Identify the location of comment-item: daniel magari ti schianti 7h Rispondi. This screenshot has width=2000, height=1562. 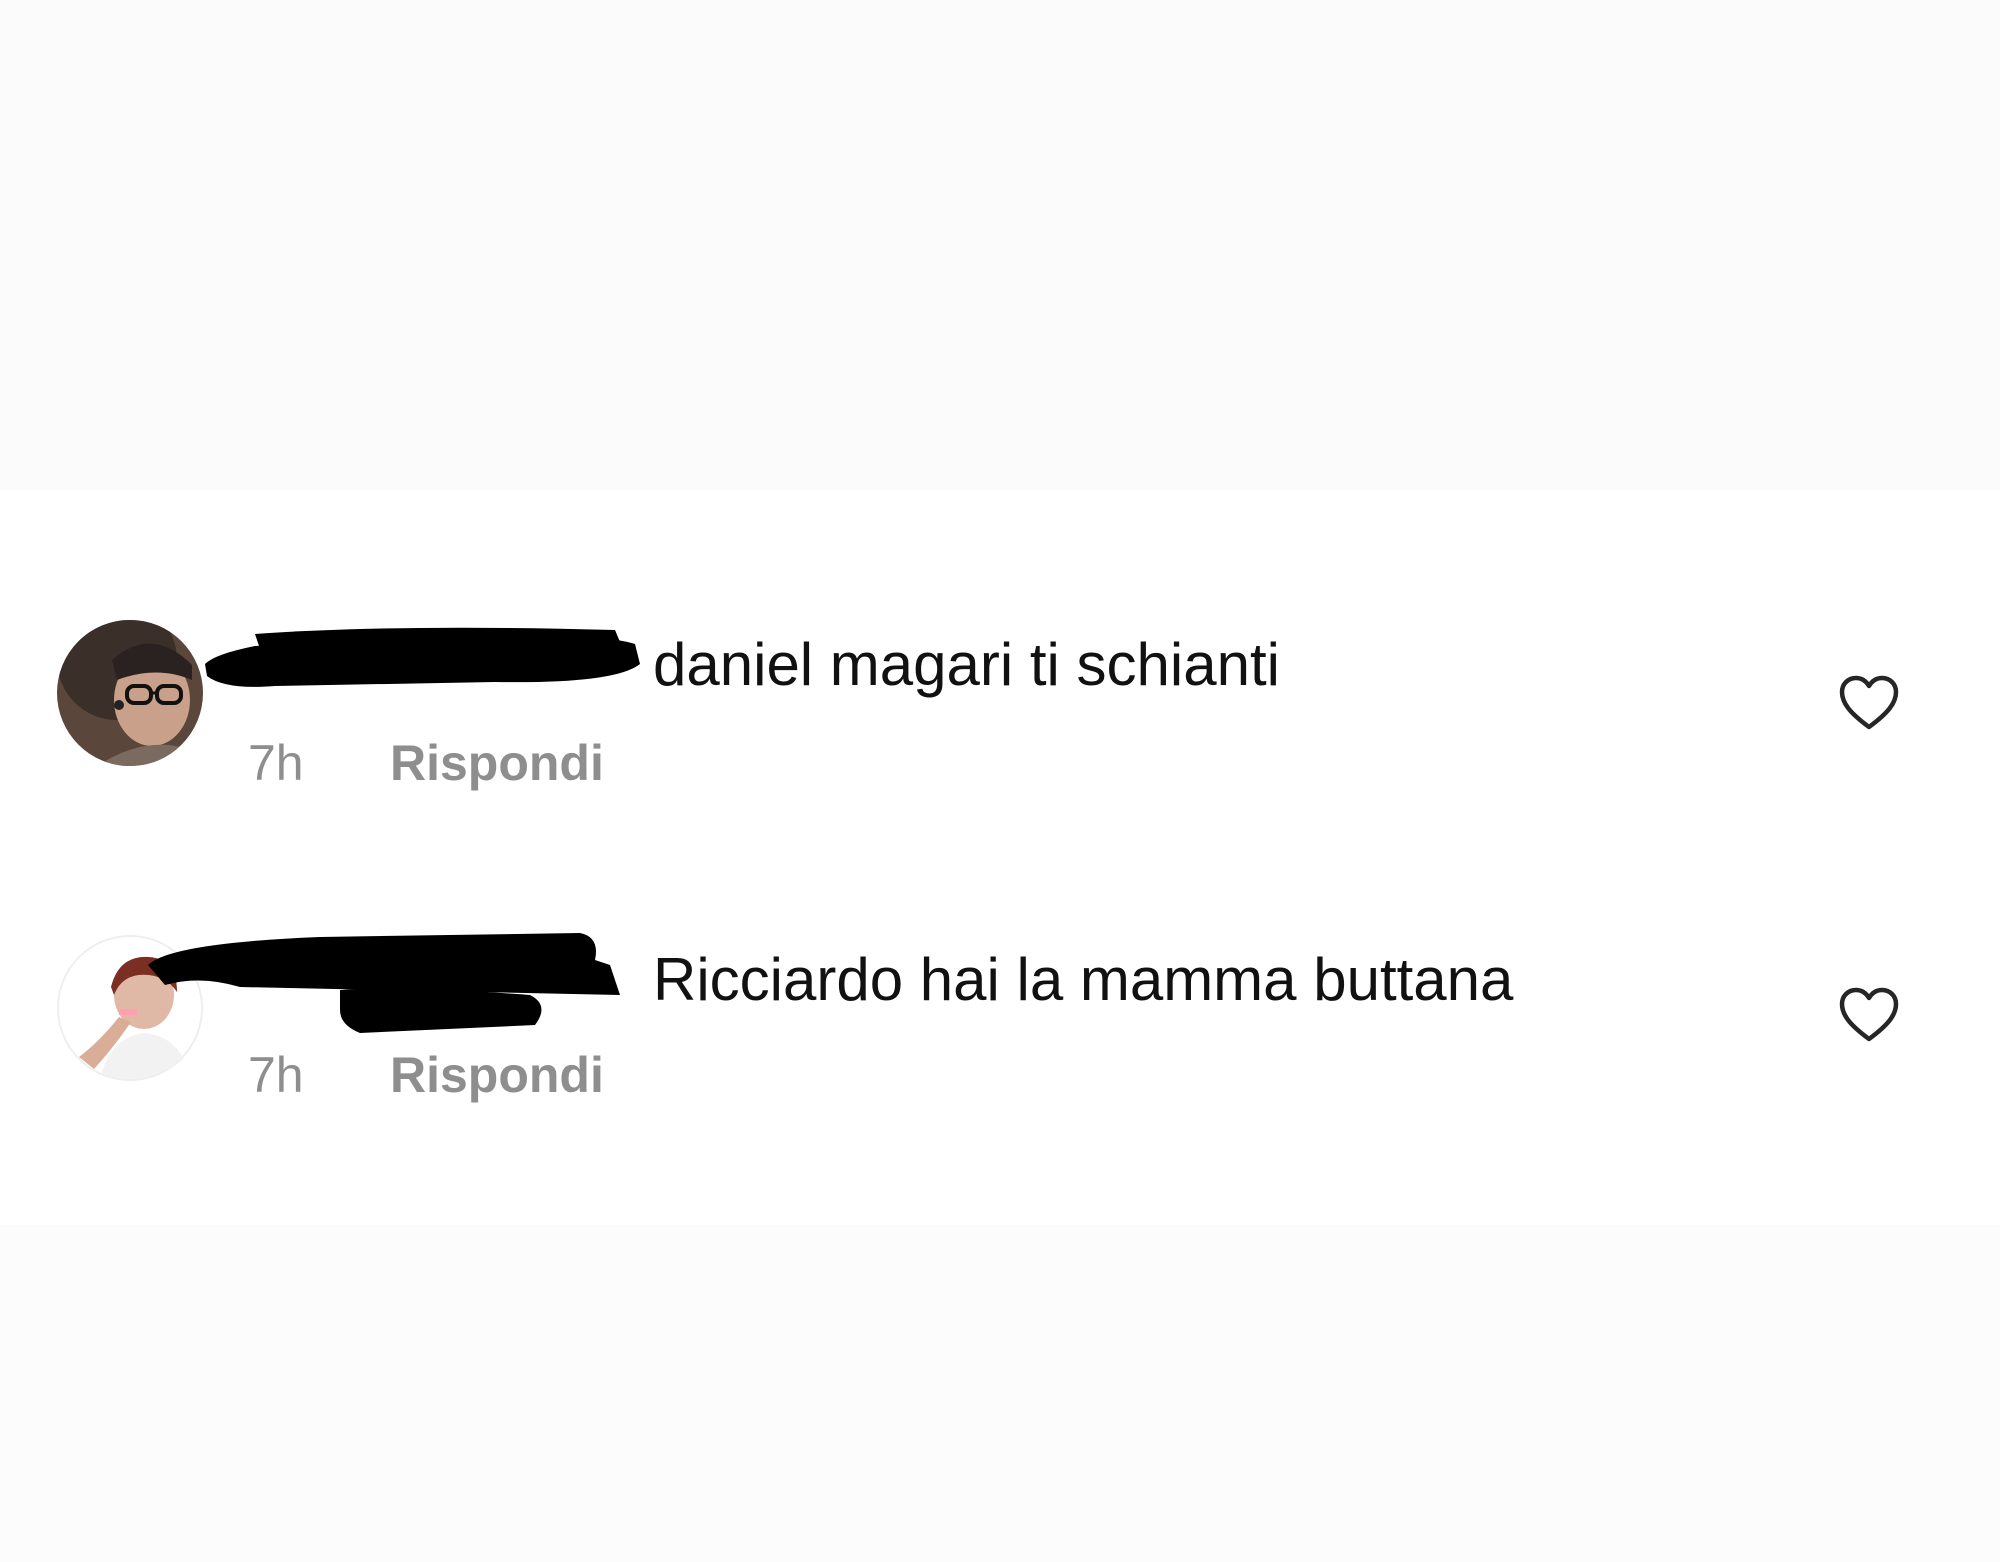
(1000, 720).